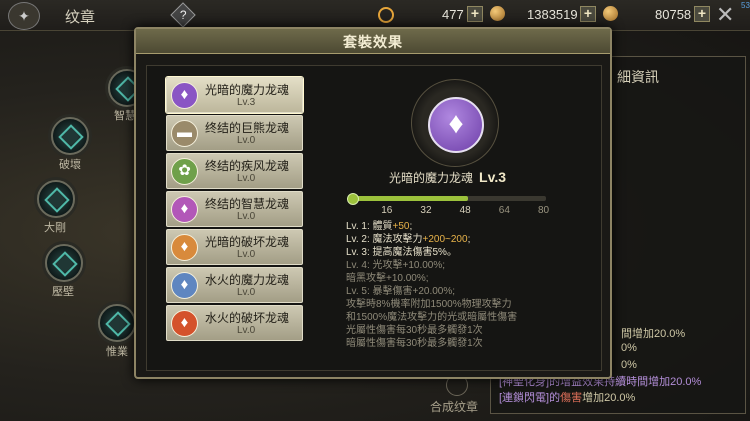 This screenshot has width=750, height=421. I want to click on set-progress-fill, so click(409, 198).